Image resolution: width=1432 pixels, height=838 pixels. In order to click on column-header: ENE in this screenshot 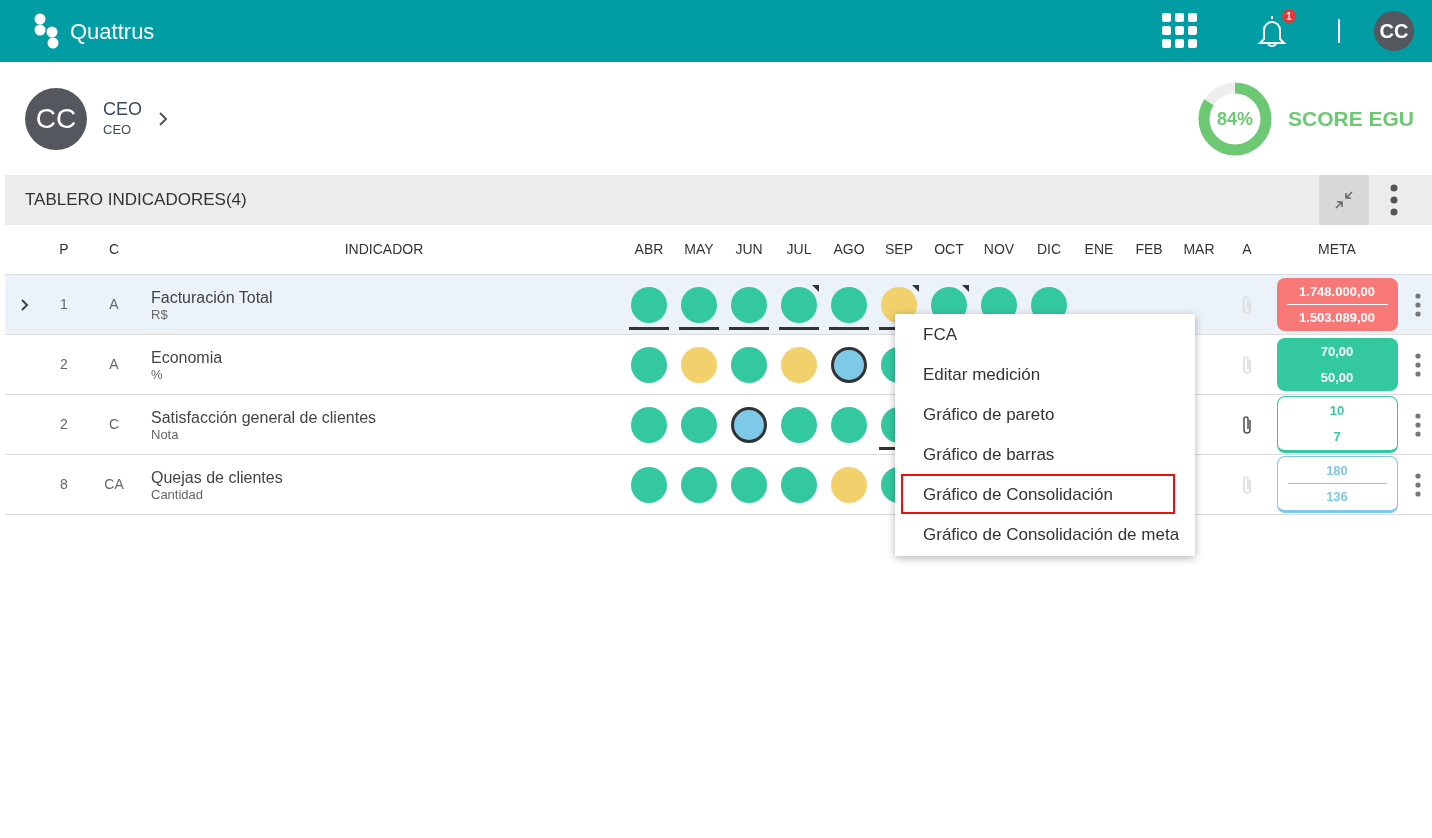, I will do `click(1099, 249)`.